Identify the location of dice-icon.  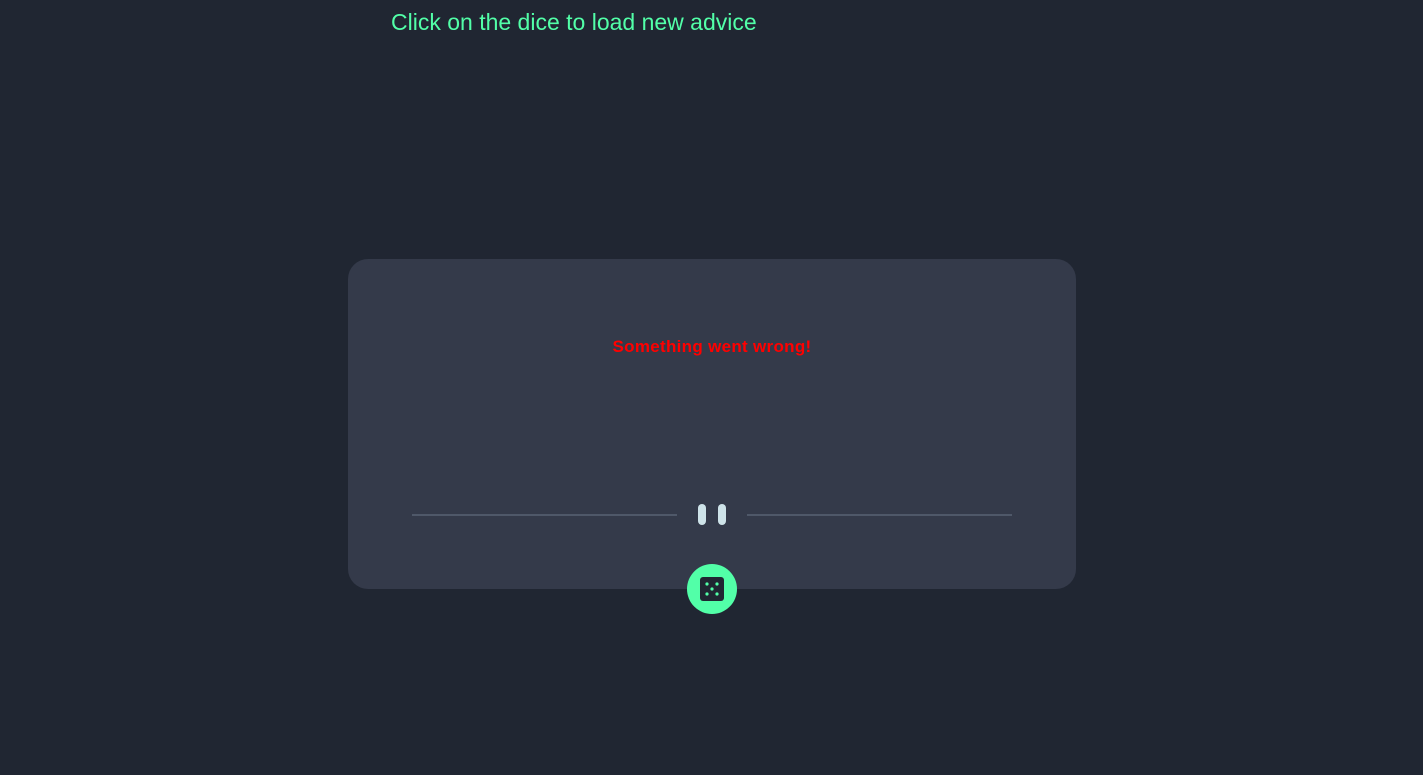
(712, 589).